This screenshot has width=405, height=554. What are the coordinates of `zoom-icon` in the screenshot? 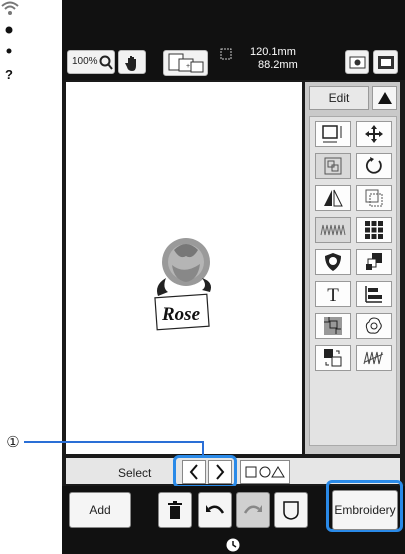 It's located at (106, 62).